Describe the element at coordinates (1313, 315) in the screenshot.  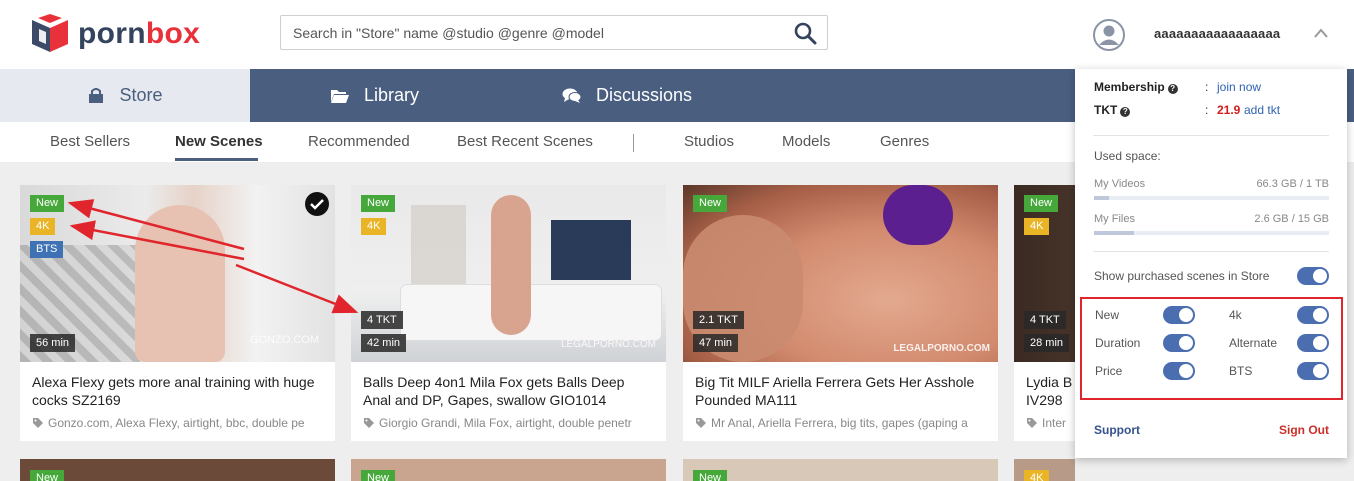
I see `filter-4k-toggle` at that location.